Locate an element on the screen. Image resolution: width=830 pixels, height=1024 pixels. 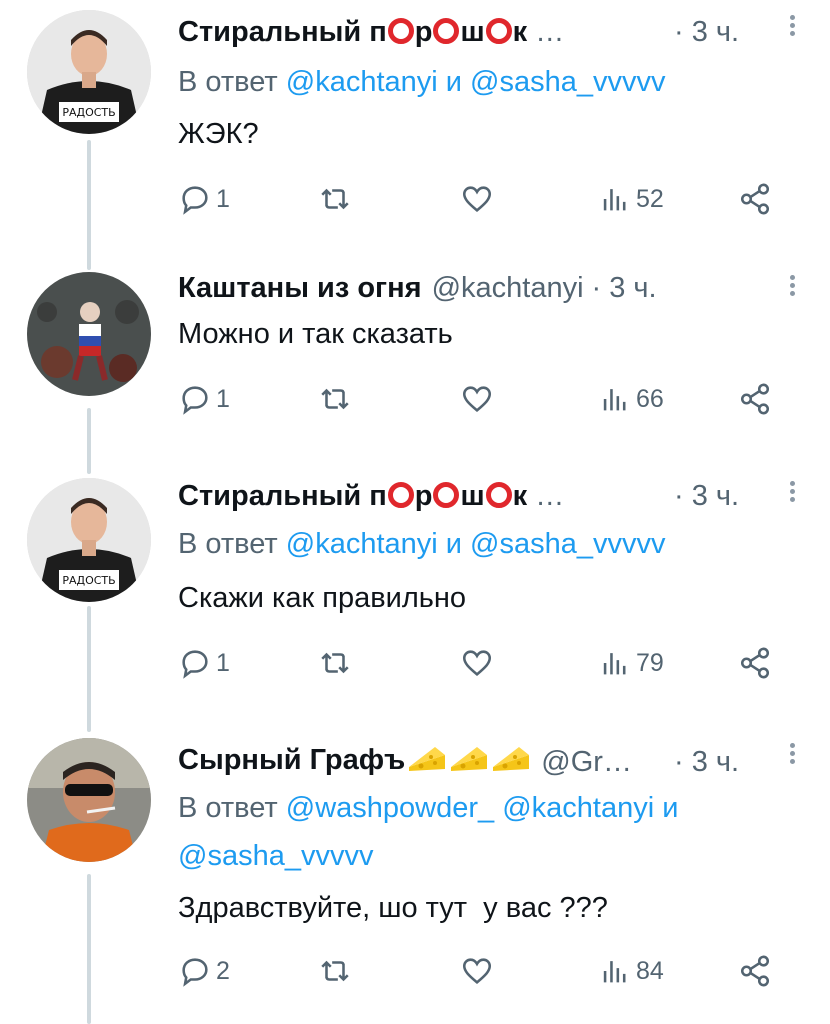
tweet-actions: 1 52 is located at coordinates (478, 202).